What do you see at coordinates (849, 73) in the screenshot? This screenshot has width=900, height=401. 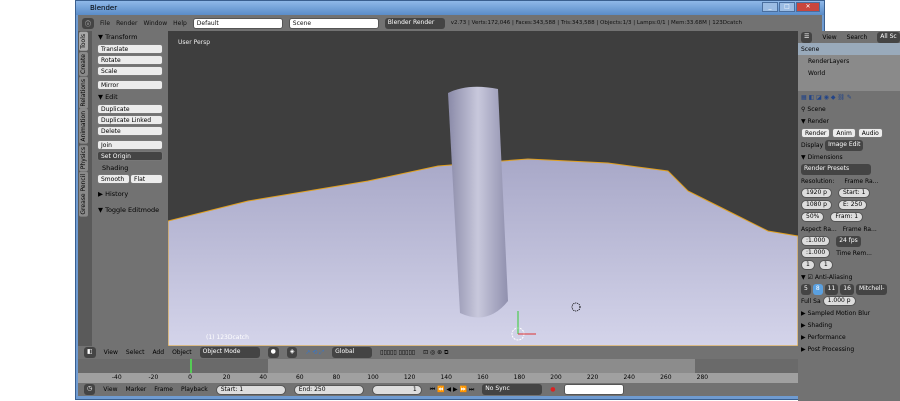 I see `outliner-item-world: World` at bounding box center [849, 73].